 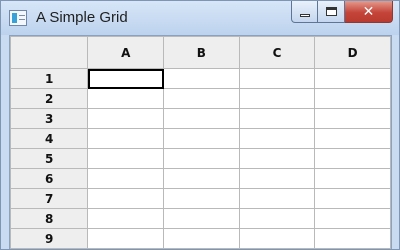 What do you see at coordinates (49, 178) in the screenshot?
I see `row-header-6: 6` at bounding box center [49, 178].